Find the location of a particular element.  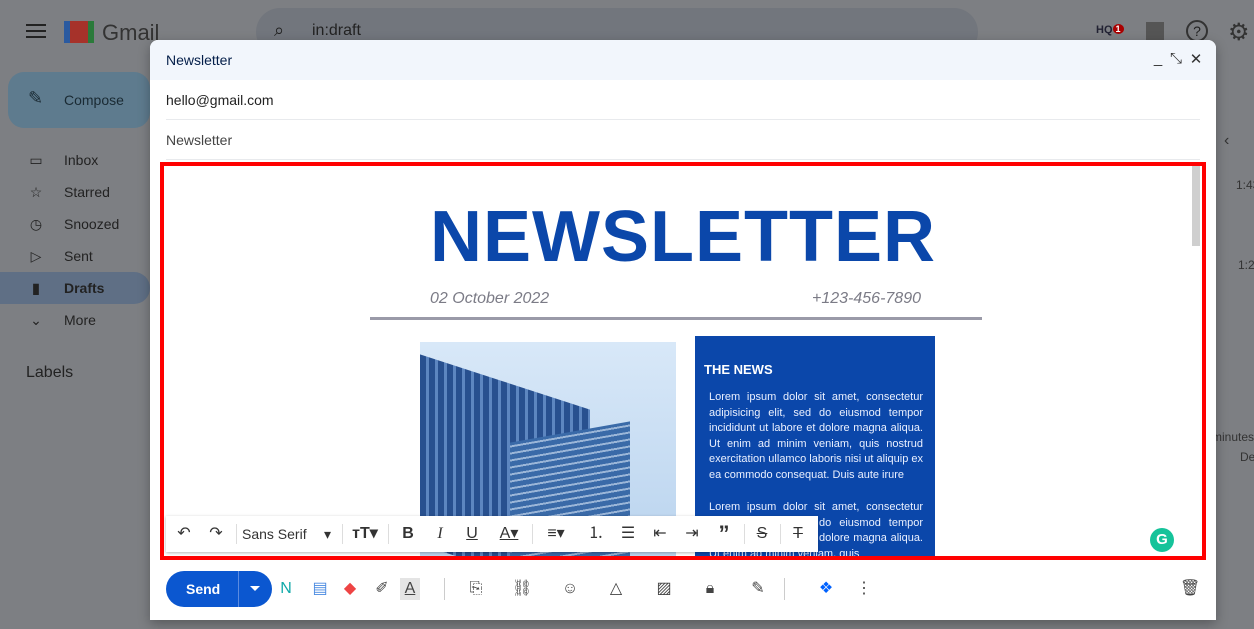

sidebar-item-label: Sent is located at coordinates (78, 256).